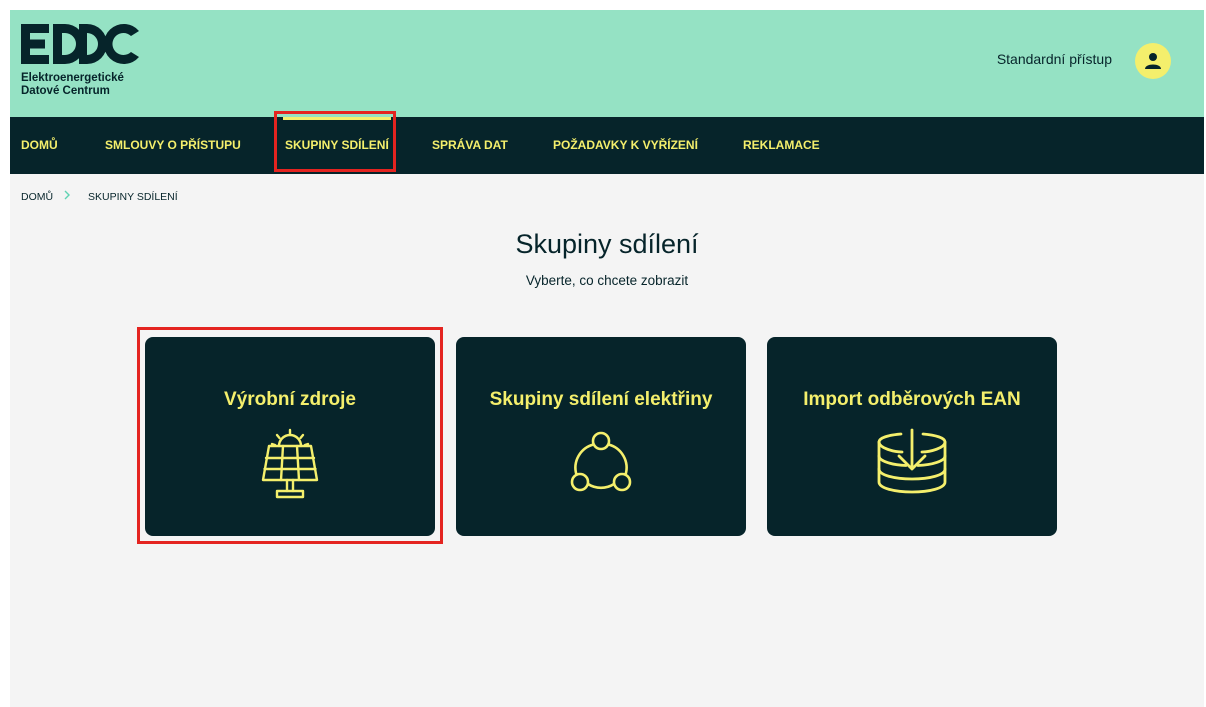 This screenshot has height=707, width=1206. I want to click on page-title: Skupiny sdílení, so click(607, 244).